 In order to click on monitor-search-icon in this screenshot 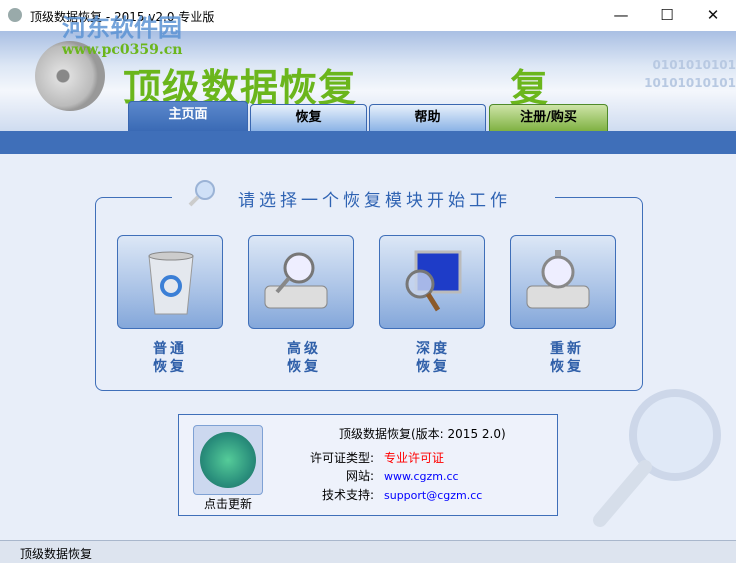, I will do `click(433, 281)`.